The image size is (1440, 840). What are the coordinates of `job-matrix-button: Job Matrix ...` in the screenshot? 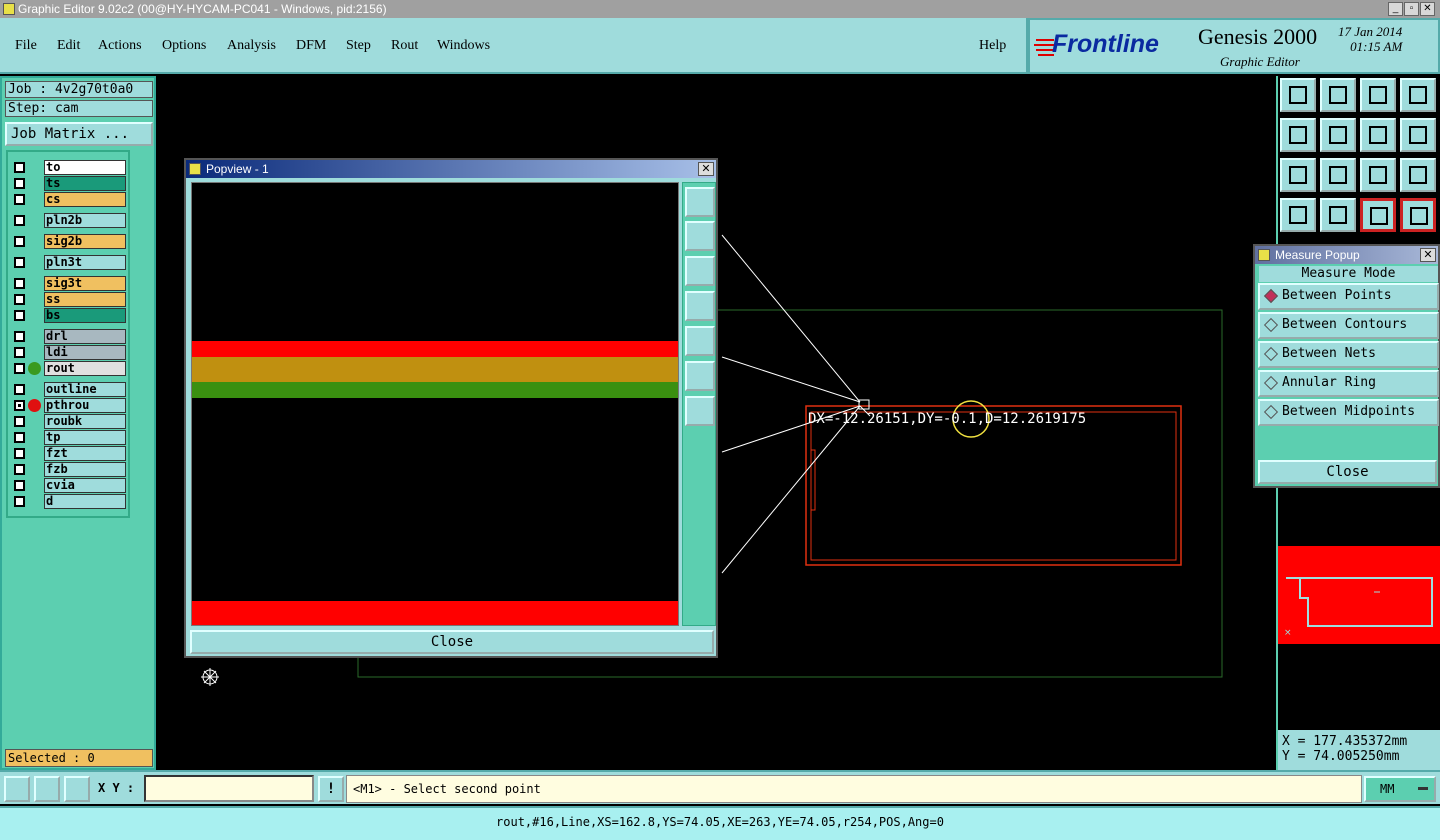 It's located at (79, 134).